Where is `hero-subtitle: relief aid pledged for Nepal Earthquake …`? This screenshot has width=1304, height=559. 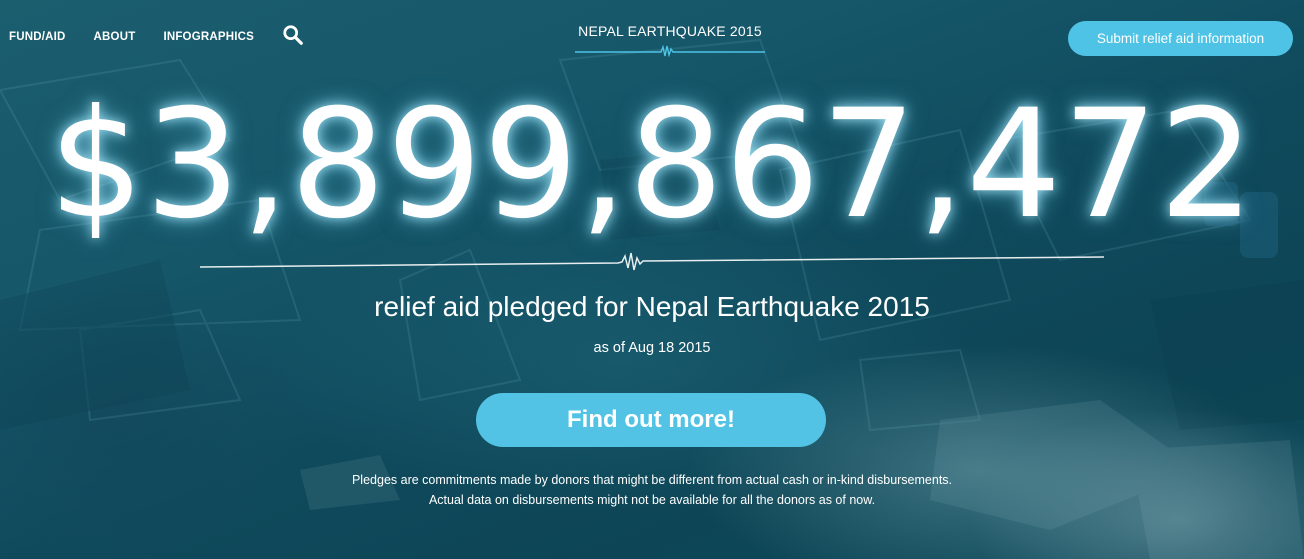 hero-subtitle: relief aid pledged for Nepal Earthquake … is located at coordinates (652, 306).